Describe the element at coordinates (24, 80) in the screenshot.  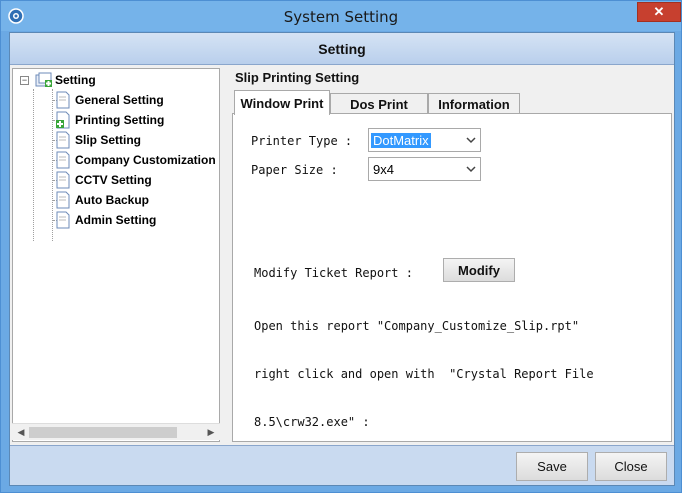
I see `collapse-icon: −` at that location.